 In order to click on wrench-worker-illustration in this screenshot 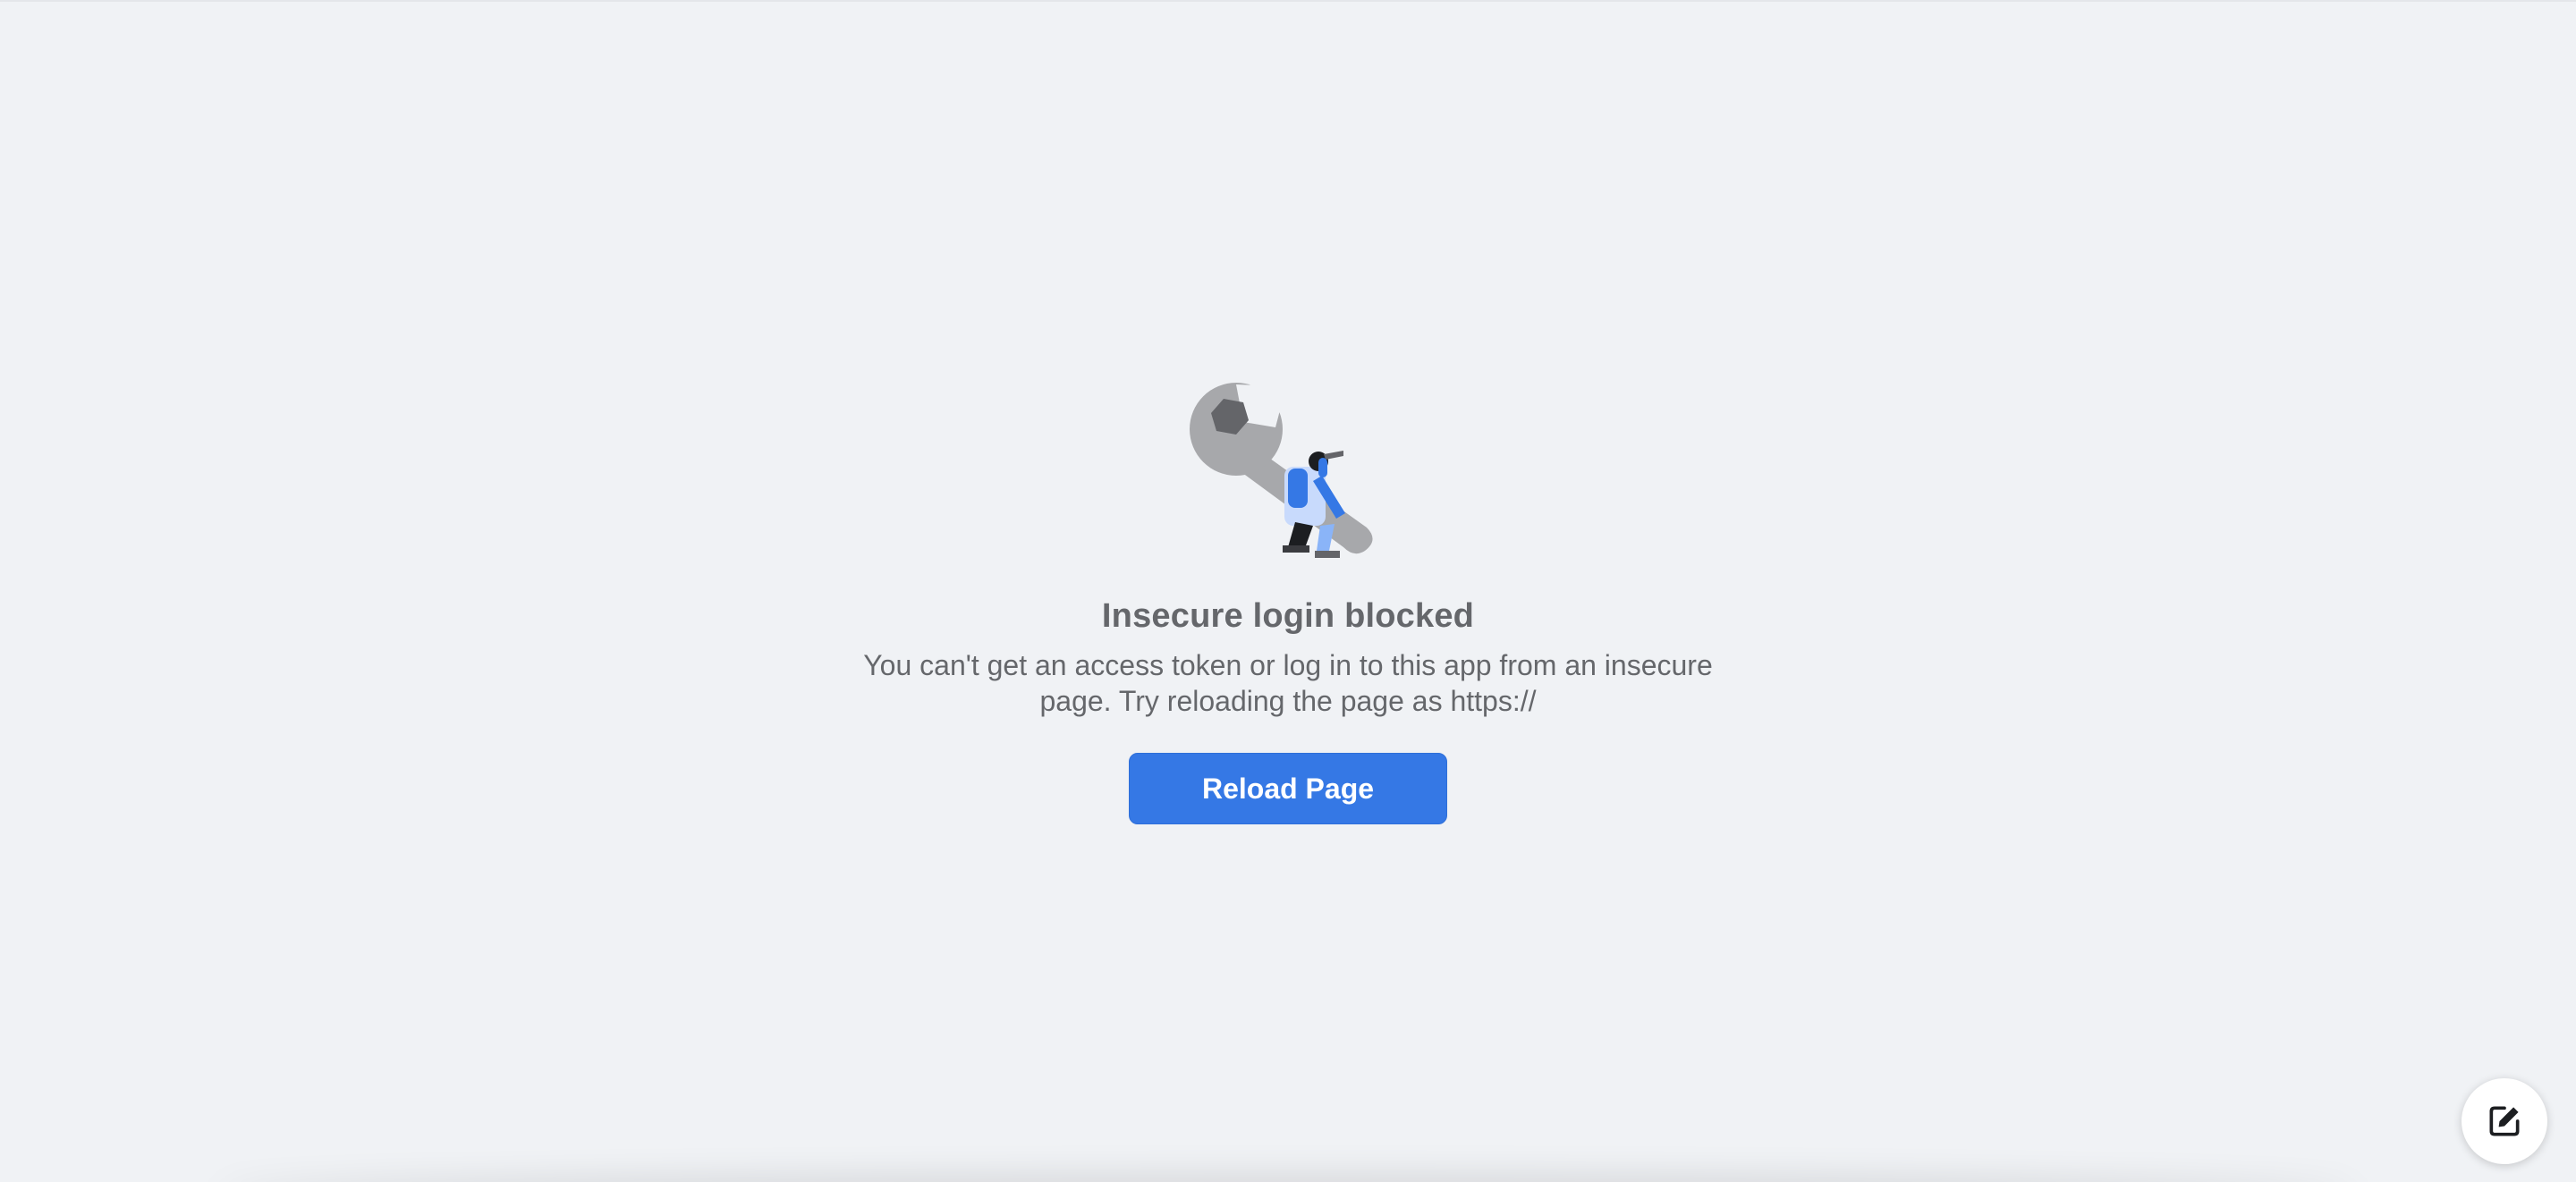, I will do `click(1288, 469)`.